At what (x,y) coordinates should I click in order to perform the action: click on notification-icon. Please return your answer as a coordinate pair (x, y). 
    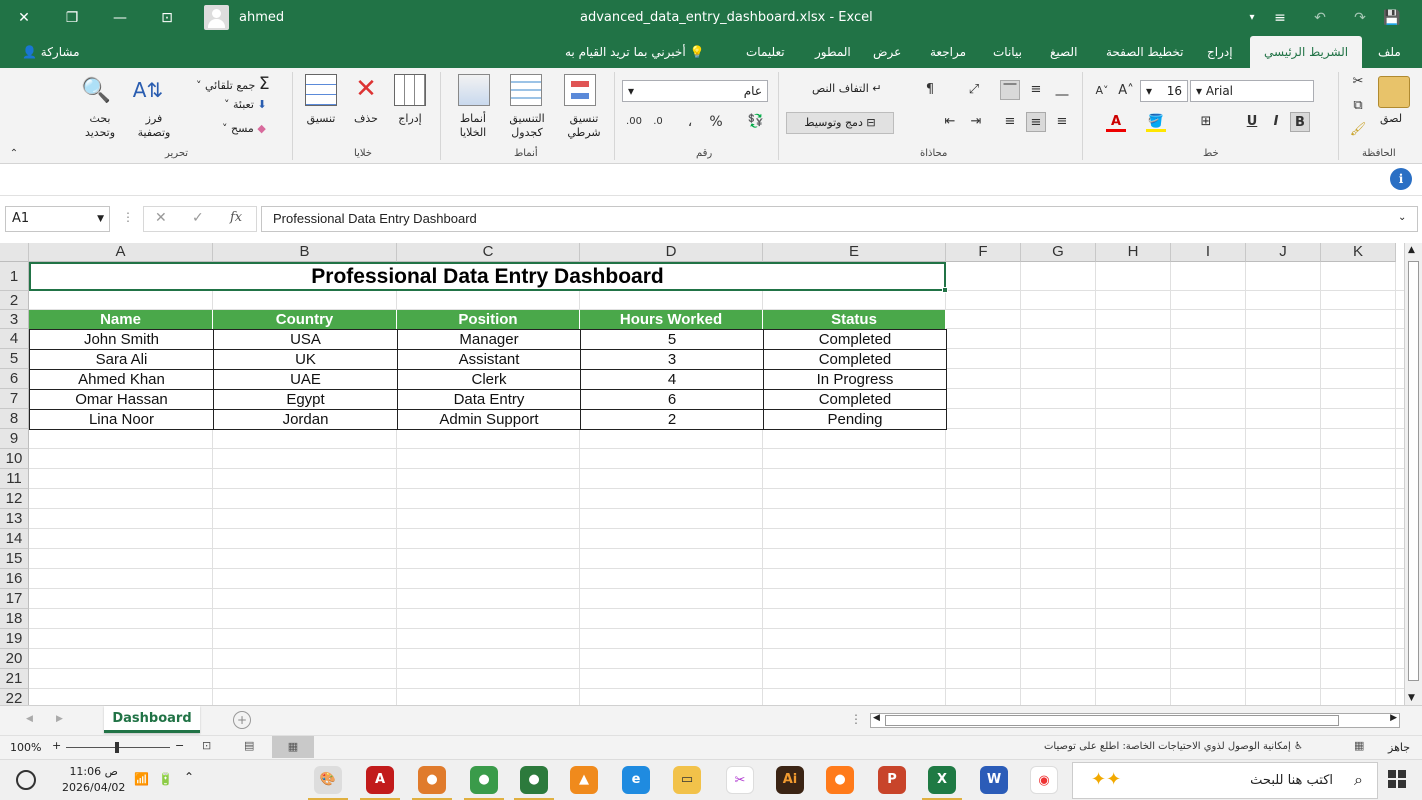
    Looking at the image, I should click on (26, 780).